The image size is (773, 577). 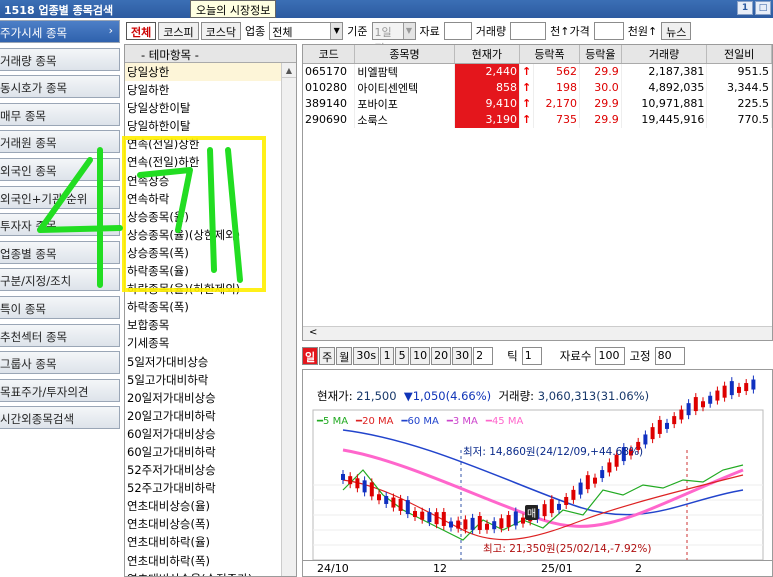 I want to click on market-all-button: 전체, so click(x=141, y=31).